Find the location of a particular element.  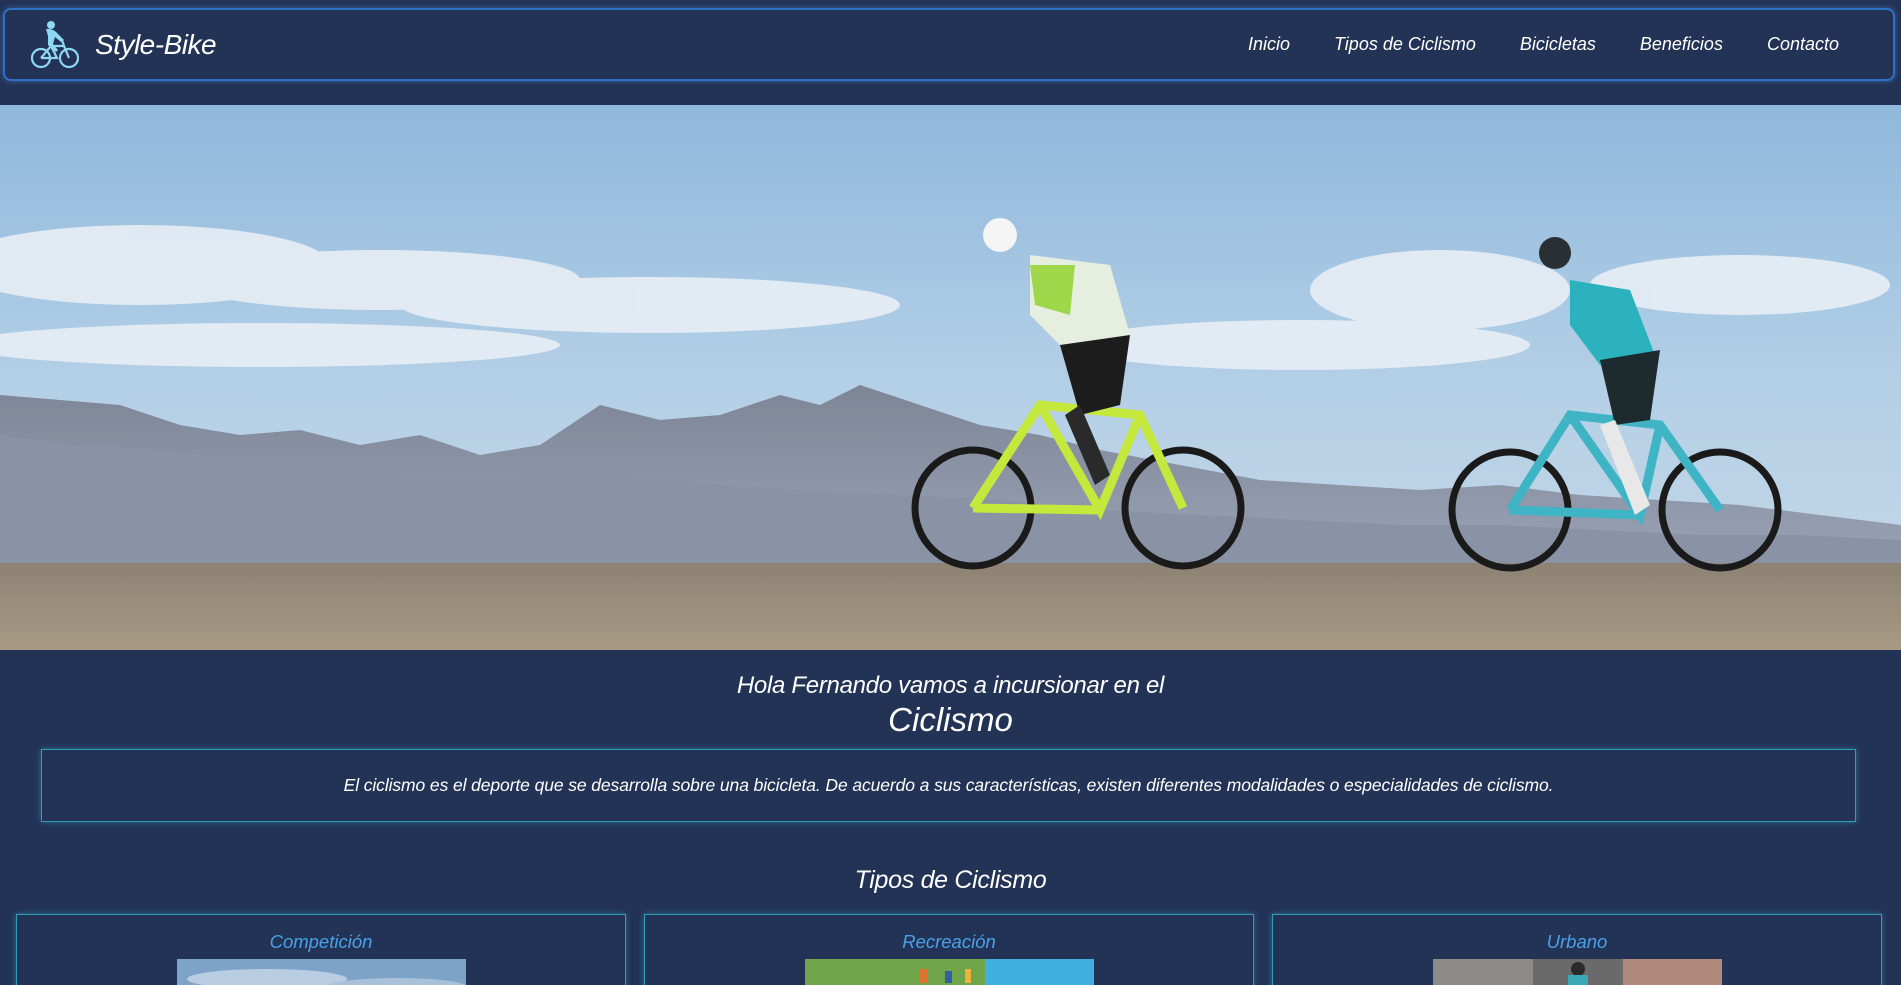

brand-name: Style-Bike is located at coordinates (156, 44).